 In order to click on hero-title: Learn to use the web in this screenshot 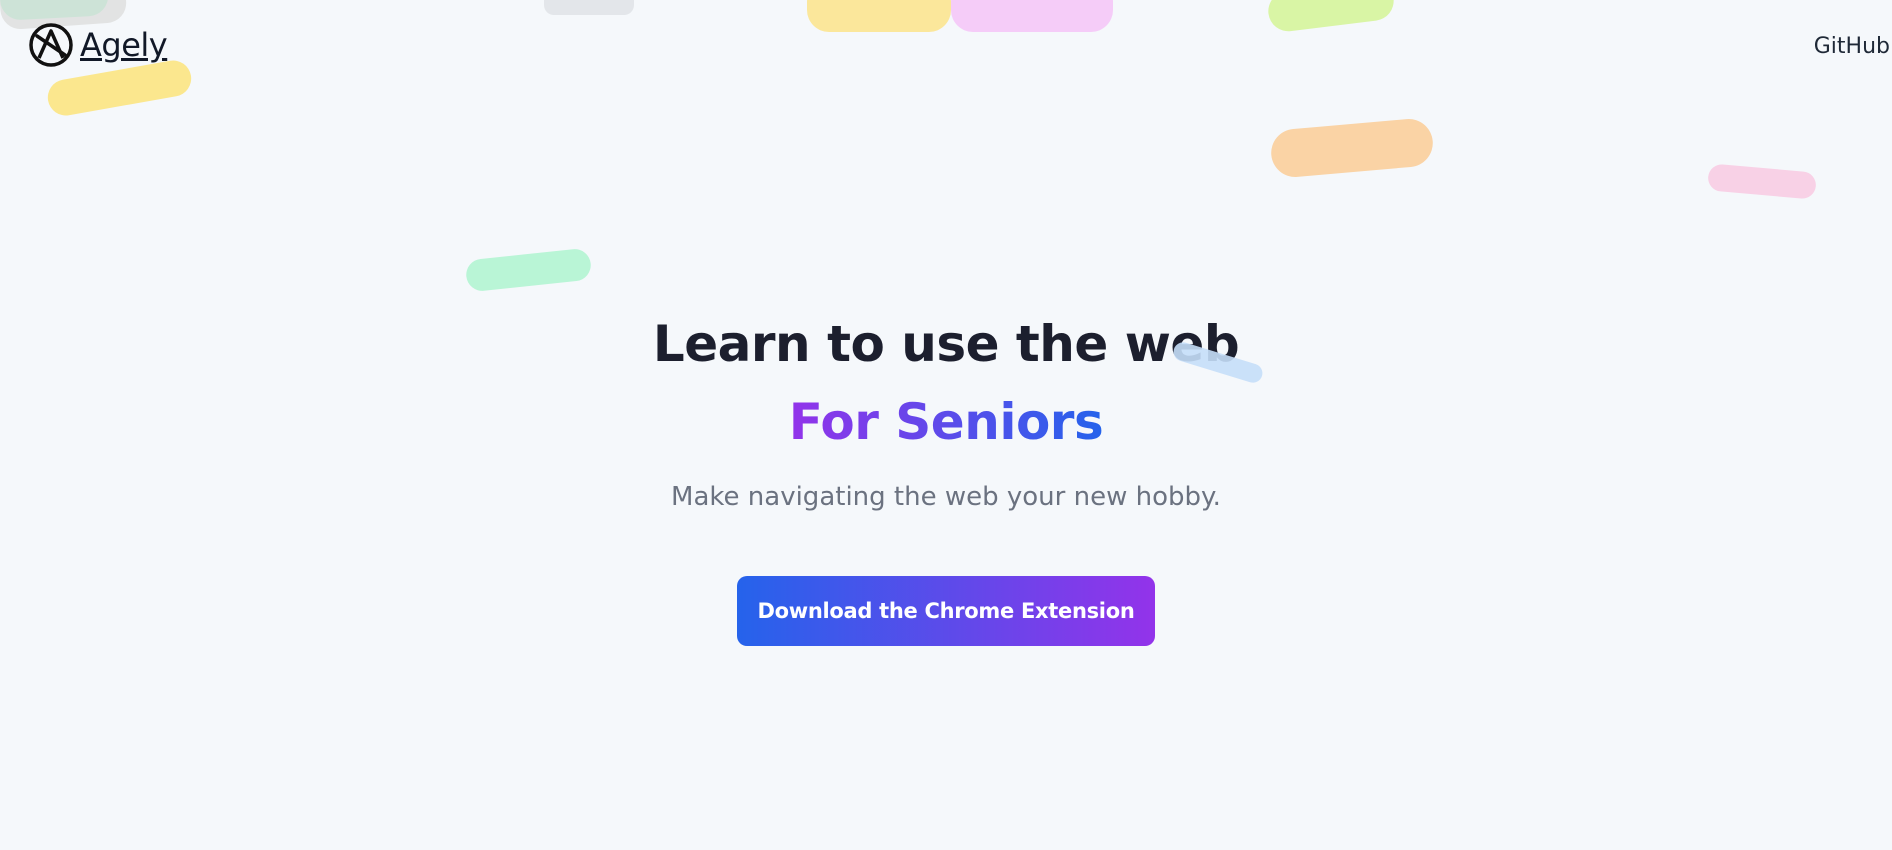, I will do `click(946, 344)`.